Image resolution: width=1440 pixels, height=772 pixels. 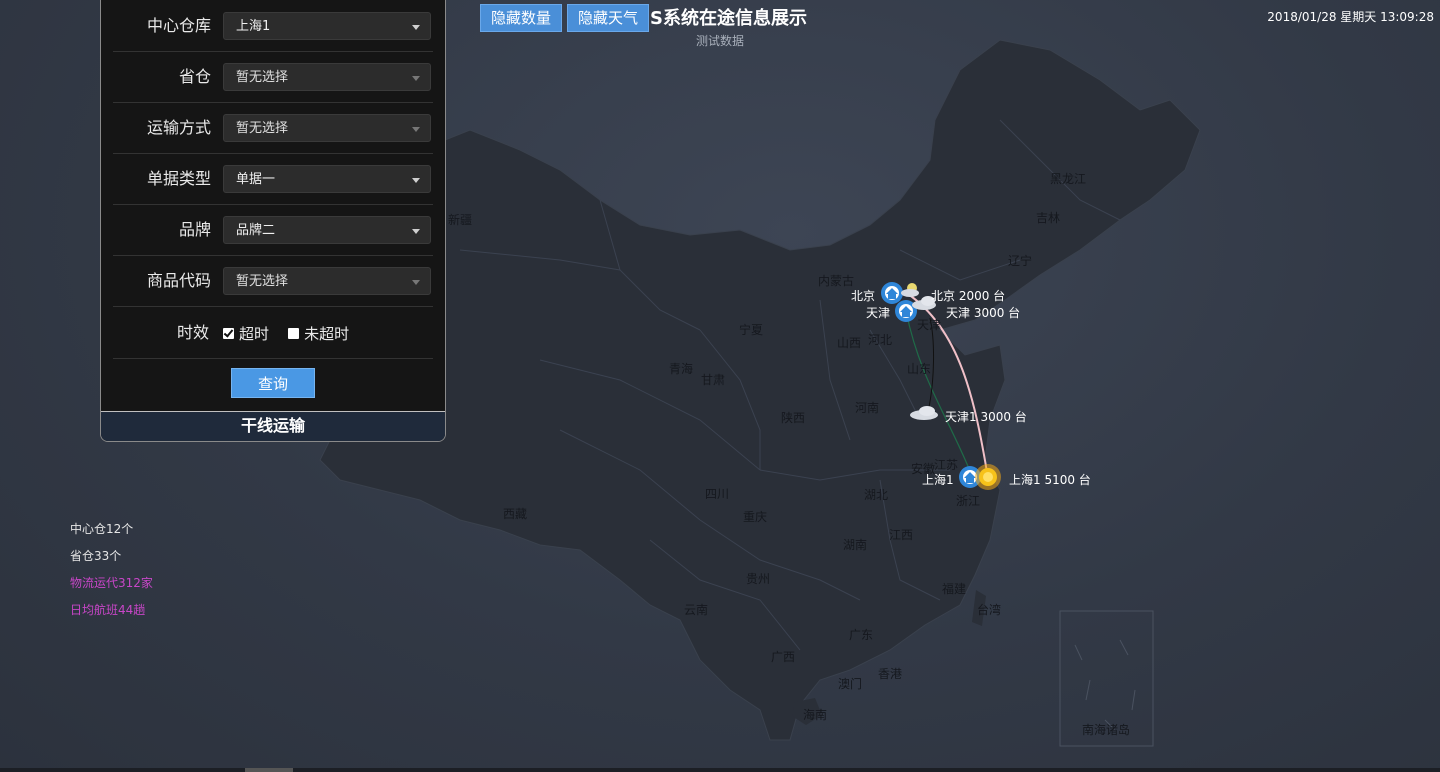 What do you see at coordinates (327, 230) in the screenshot?
I see `brand-select: 品牌二` at bounding box center [327, 230].